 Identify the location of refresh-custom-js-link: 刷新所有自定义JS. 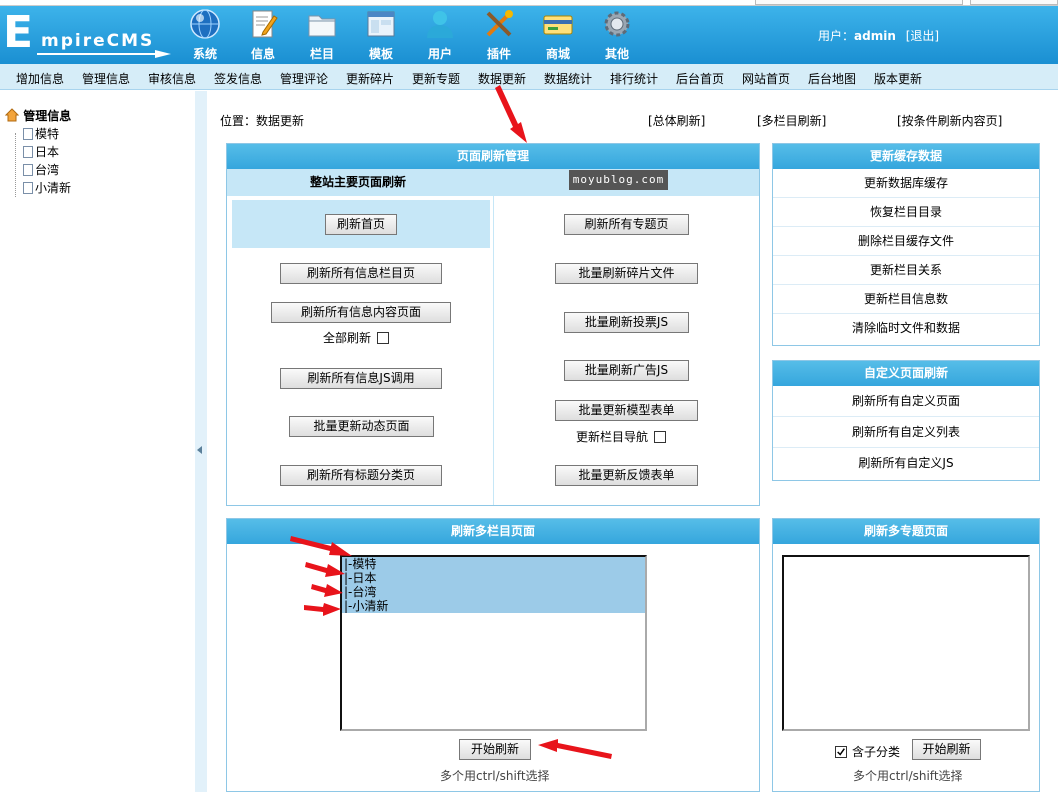
(906, 463).